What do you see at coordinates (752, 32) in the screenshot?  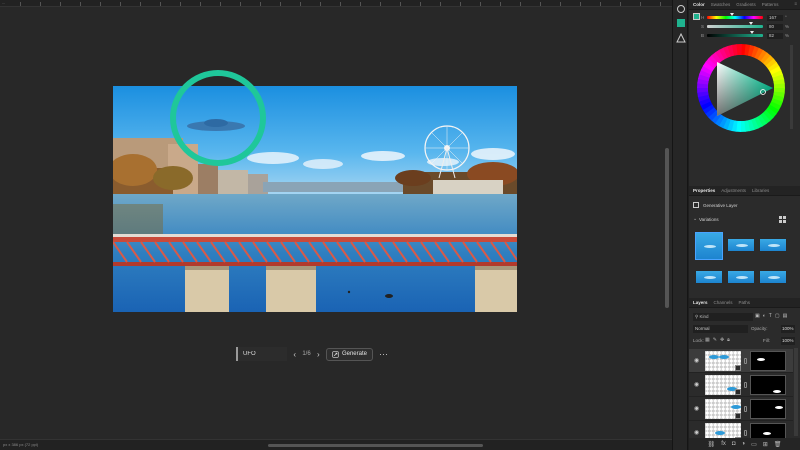 I see `brightness-slider-knob` at bounding box center [752, 32].